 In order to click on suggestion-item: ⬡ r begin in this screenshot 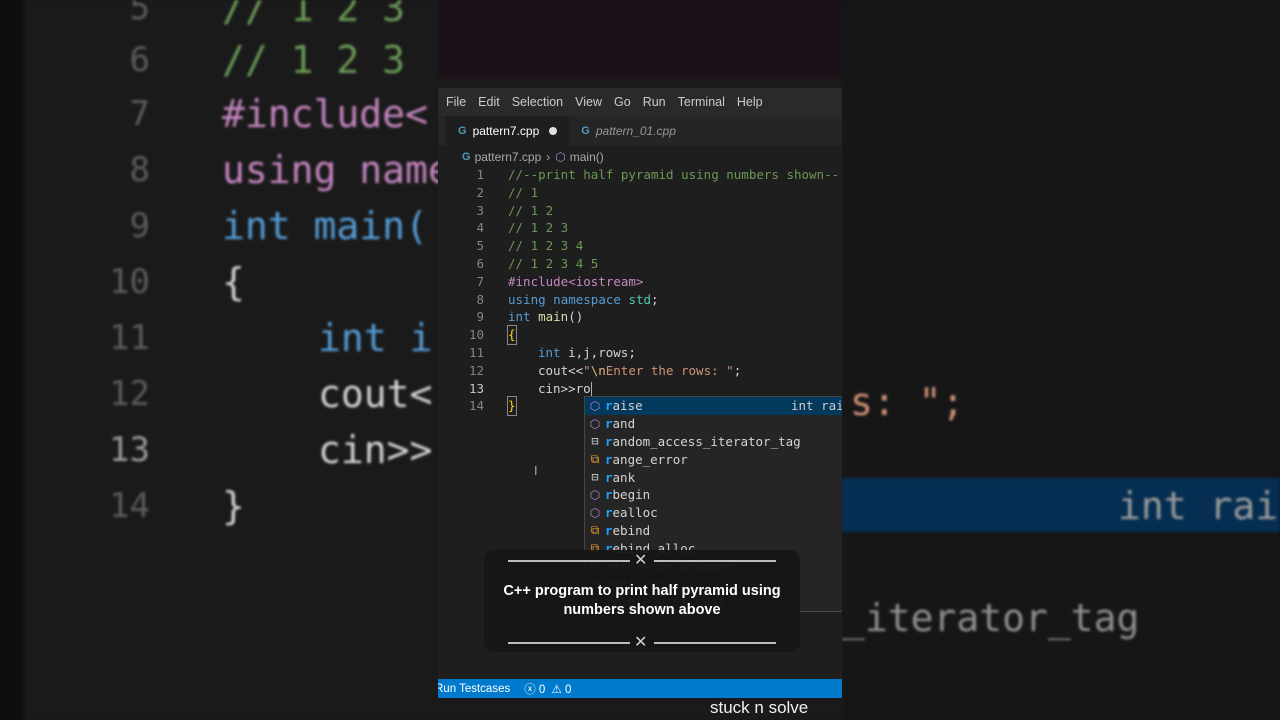, I will do `click(713, 495)`.